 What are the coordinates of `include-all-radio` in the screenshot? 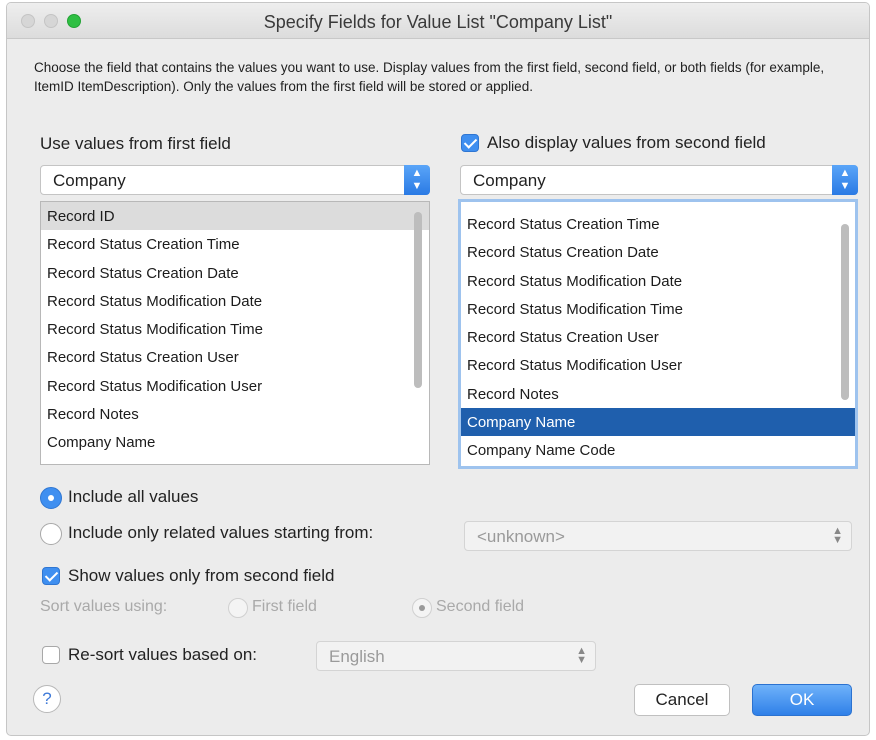 It's located at (51, 498).